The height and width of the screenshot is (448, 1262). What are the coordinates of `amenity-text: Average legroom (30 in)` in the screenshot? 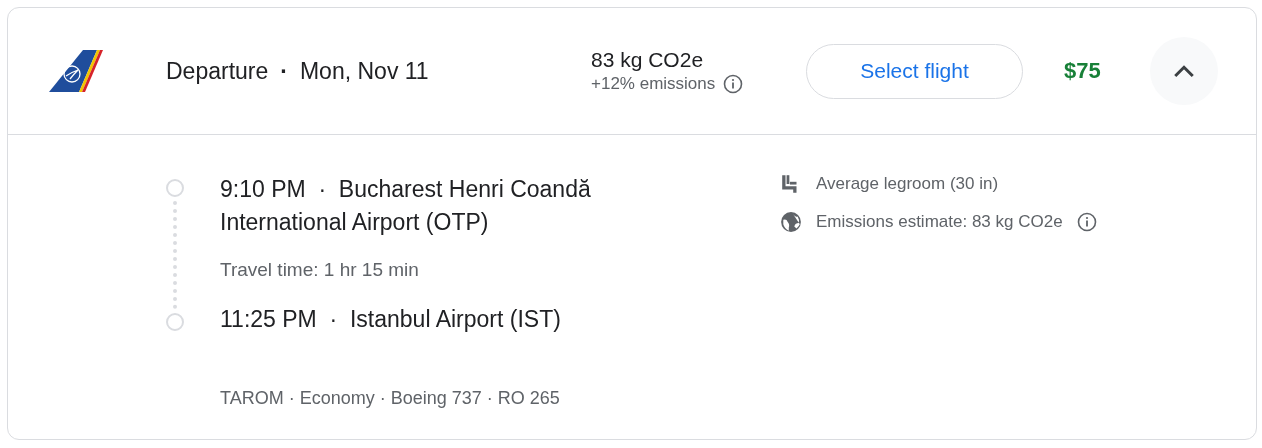 It's located at (907, 184).